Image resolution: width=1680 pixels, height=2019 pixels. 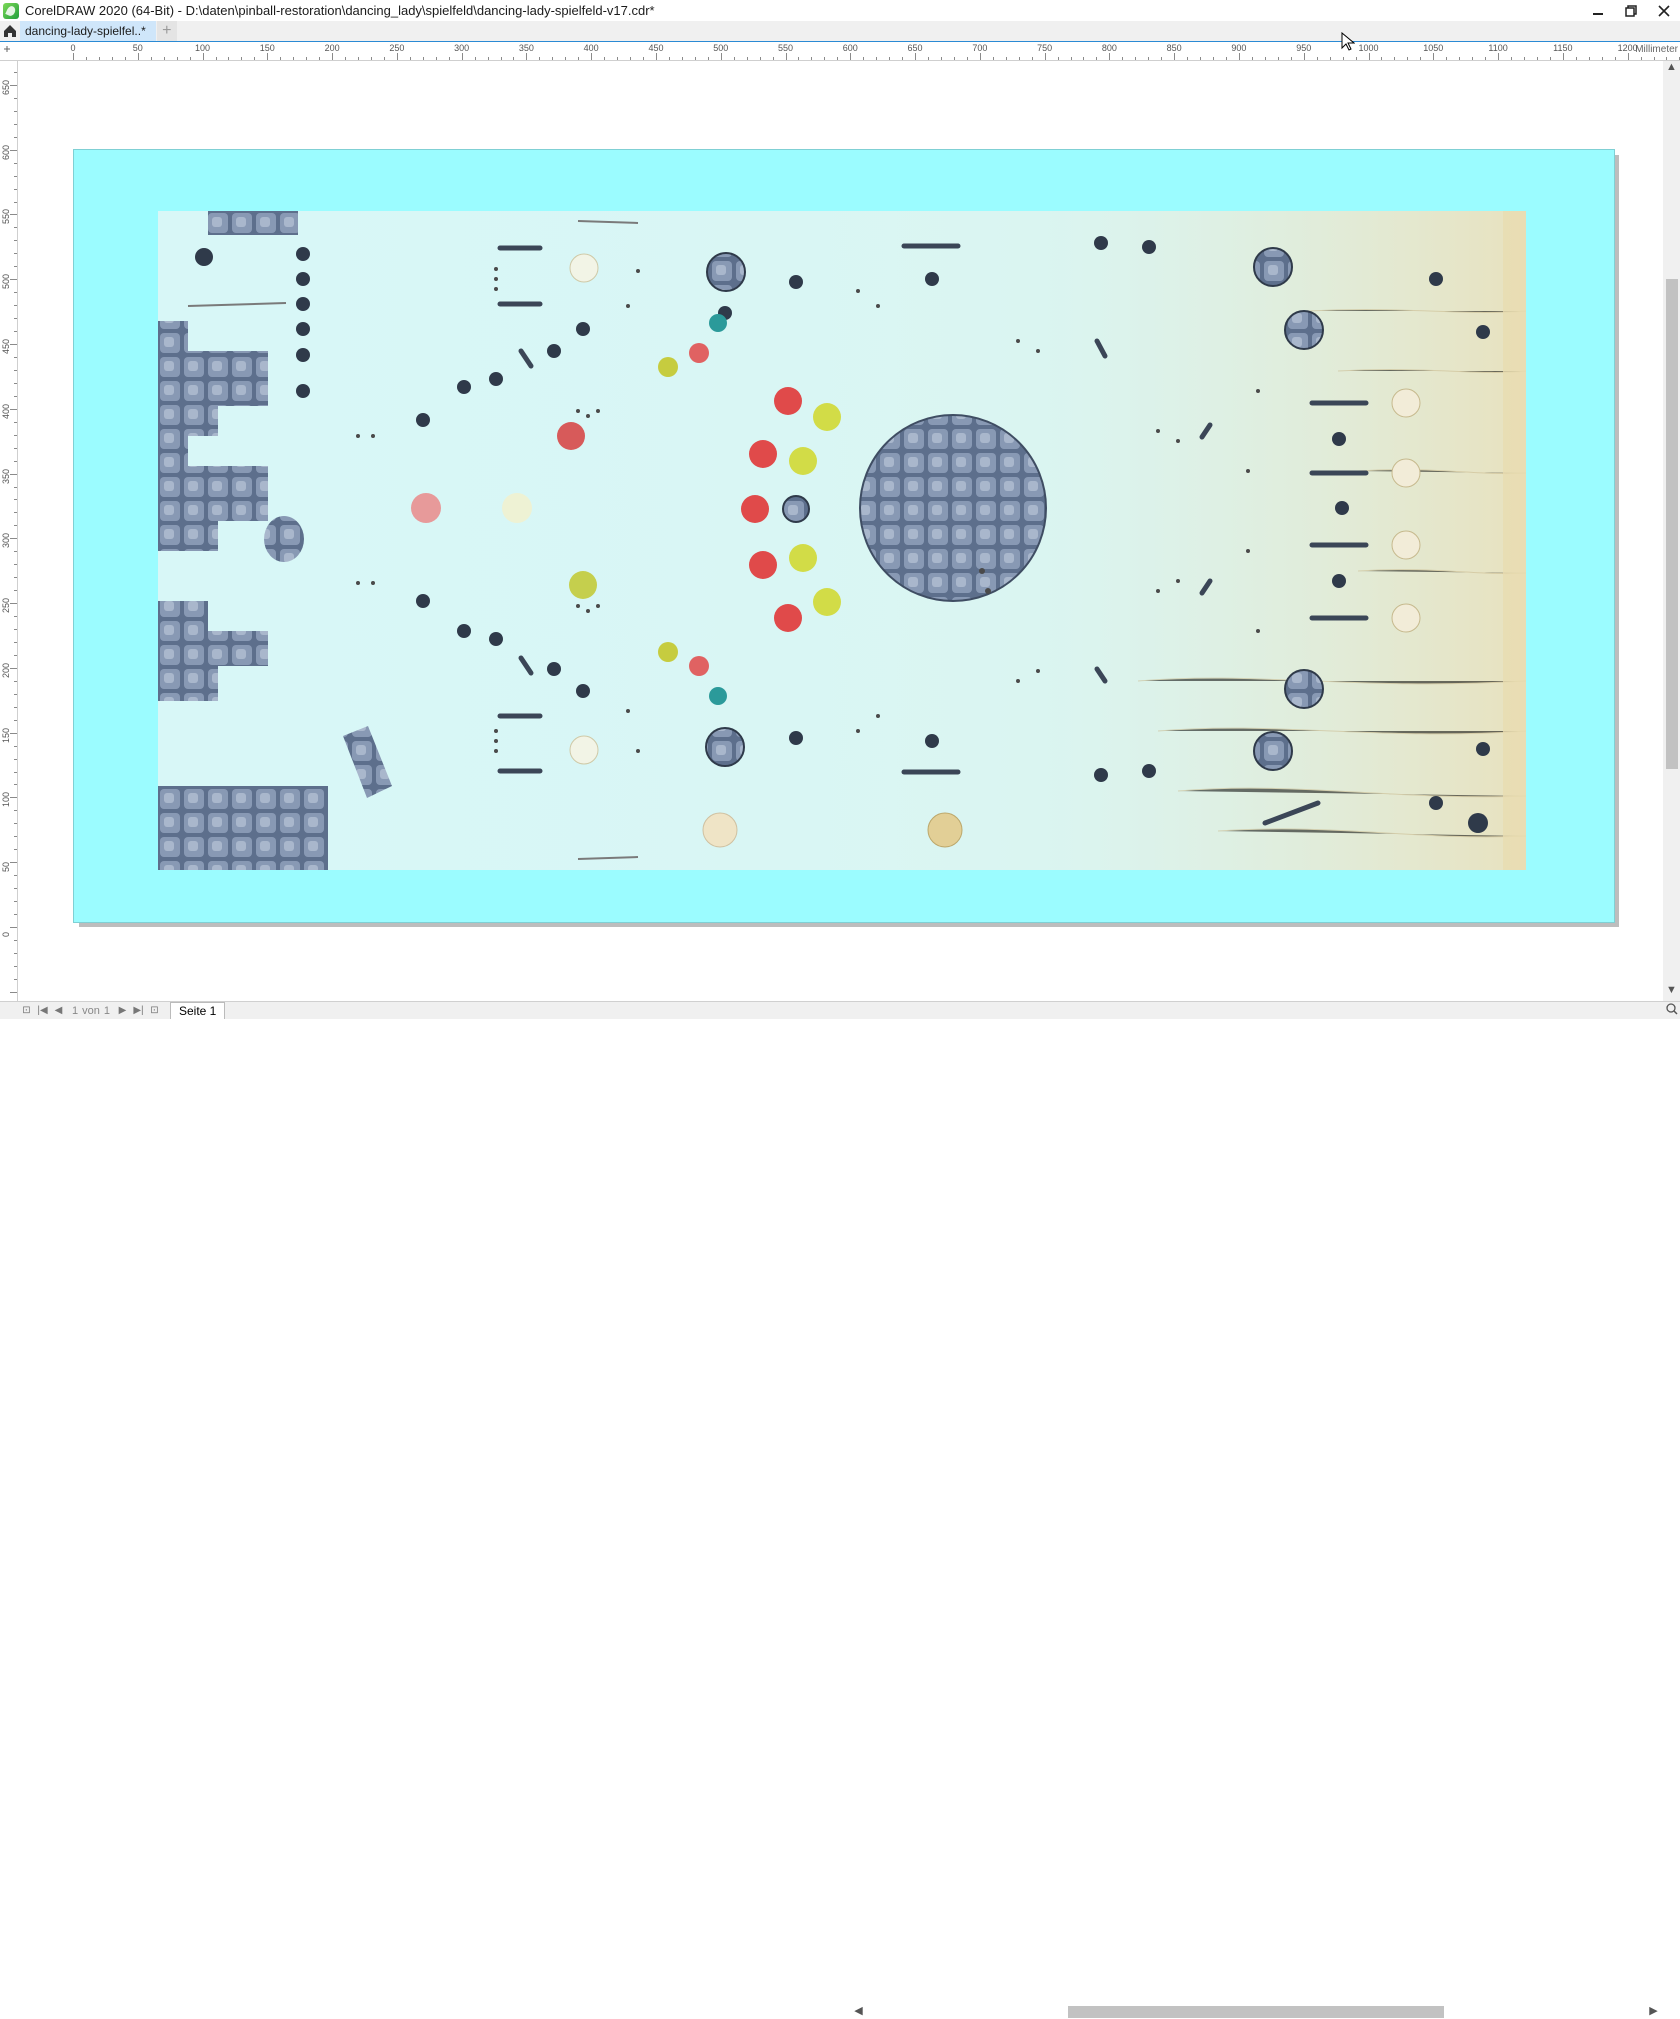 What do you see at coordinates (88, 31) in the screenshot?
I see `document-tab: dancing-lady-spielfel..*` at bounding box center [88, 31].